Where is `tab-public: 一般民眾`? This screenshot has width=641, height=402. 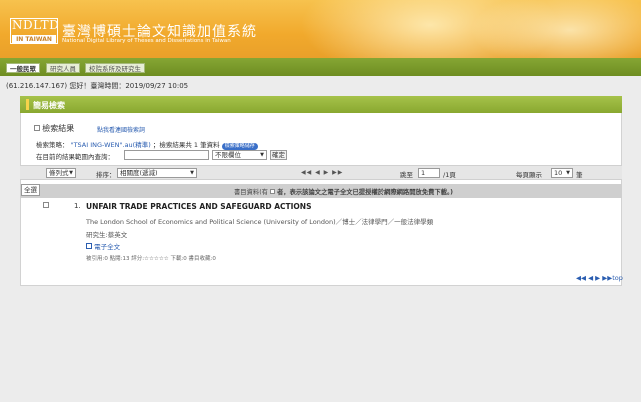 tab-public: 一般民眾 is located at coordinates (23, 68).